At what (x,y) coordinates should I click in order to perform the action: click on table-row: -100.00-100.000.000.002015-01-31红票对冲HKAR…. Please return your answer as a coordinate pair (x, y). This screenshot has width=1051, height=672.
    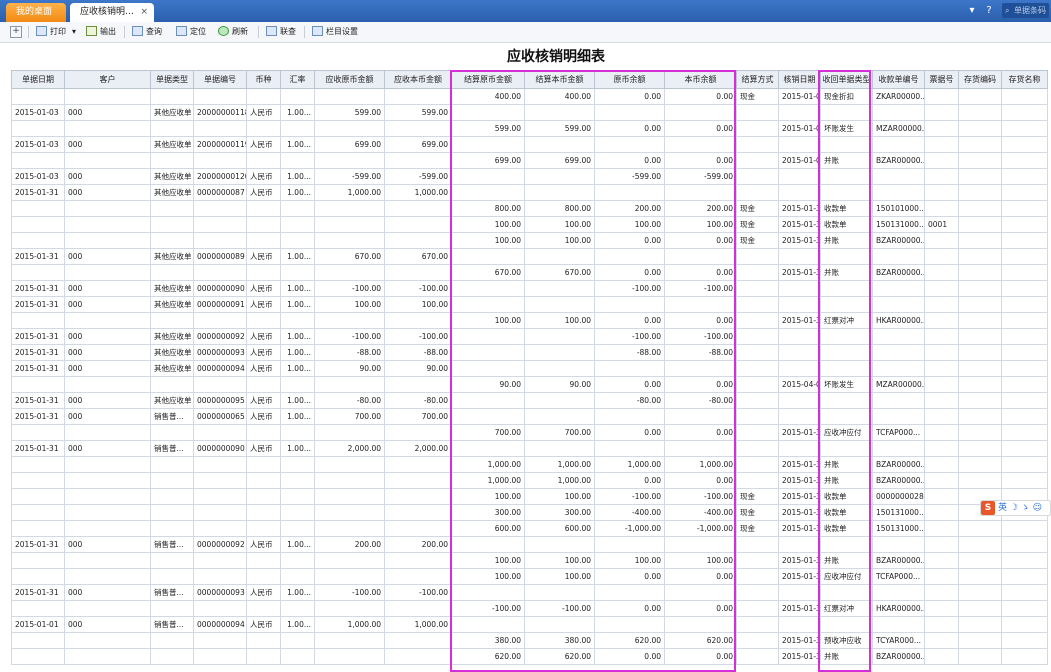
    Looking at the image, I should click on (529, 608).